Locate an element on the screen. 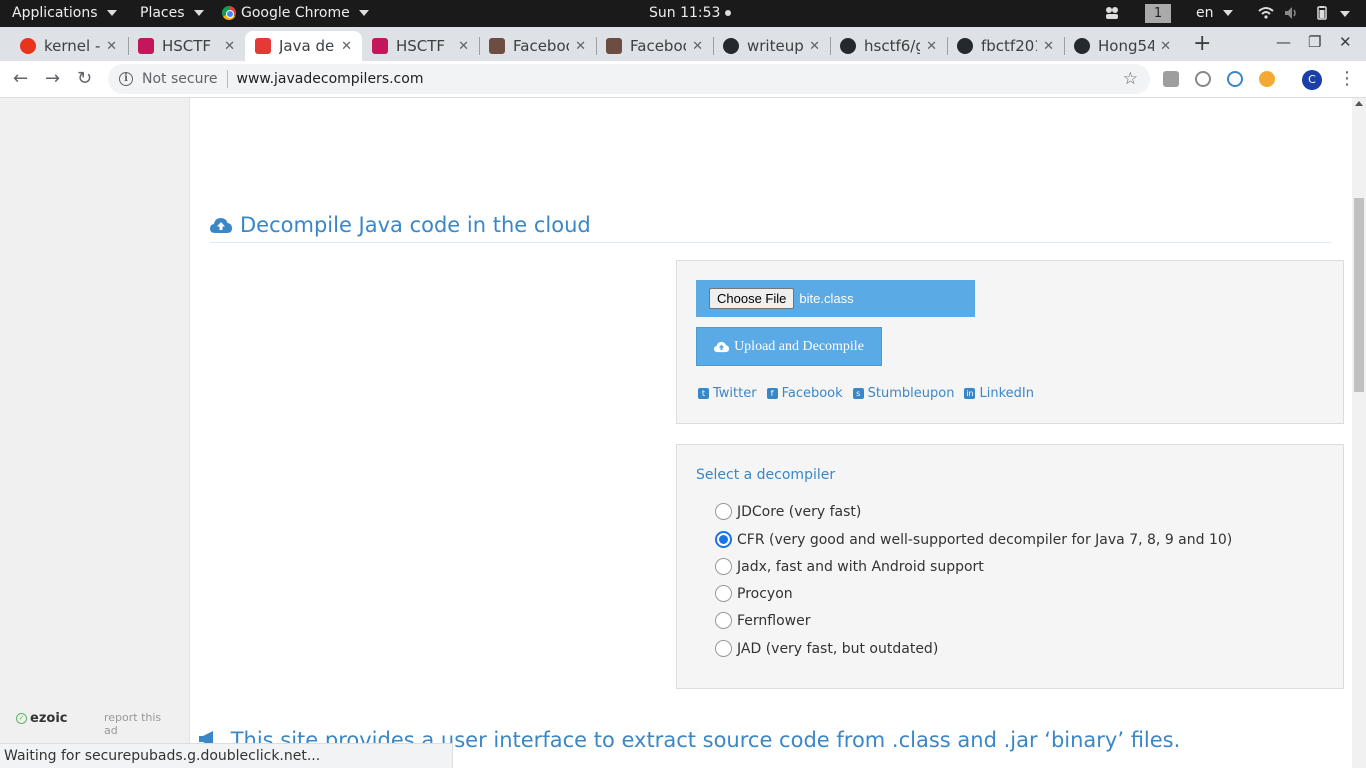  applications-label: Applications is located at coordinates (55, 13).